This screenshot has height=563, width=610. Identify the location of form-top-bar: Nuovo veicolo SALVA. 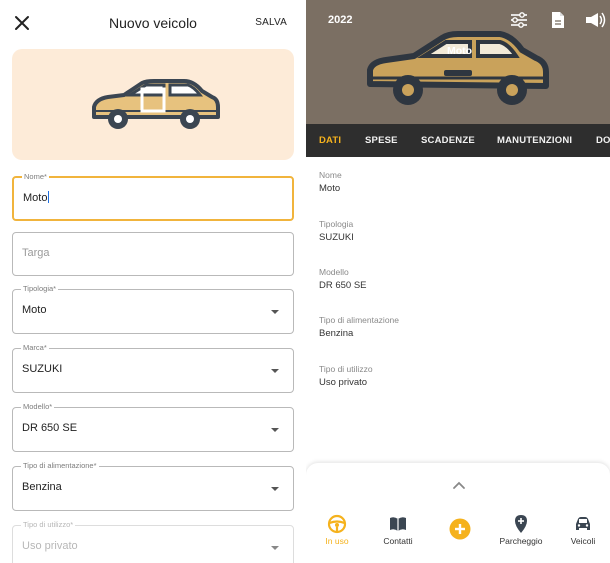
(153, 23).